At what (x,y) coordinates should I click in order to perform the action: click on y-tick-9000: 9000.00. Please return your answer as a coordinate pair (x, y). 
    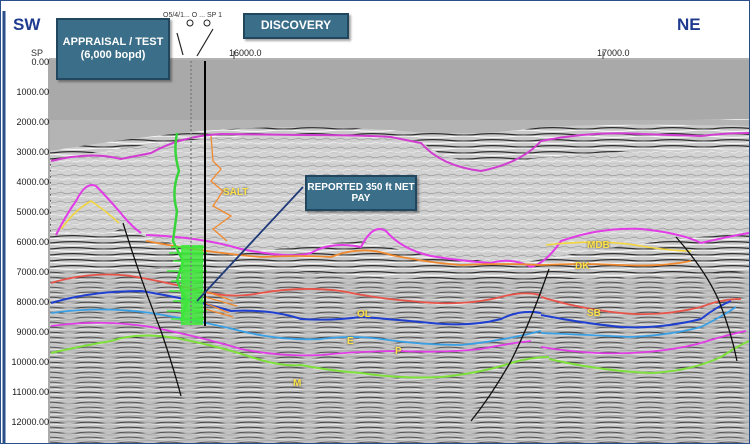
    Looking at the image, I should click on (32, 332).